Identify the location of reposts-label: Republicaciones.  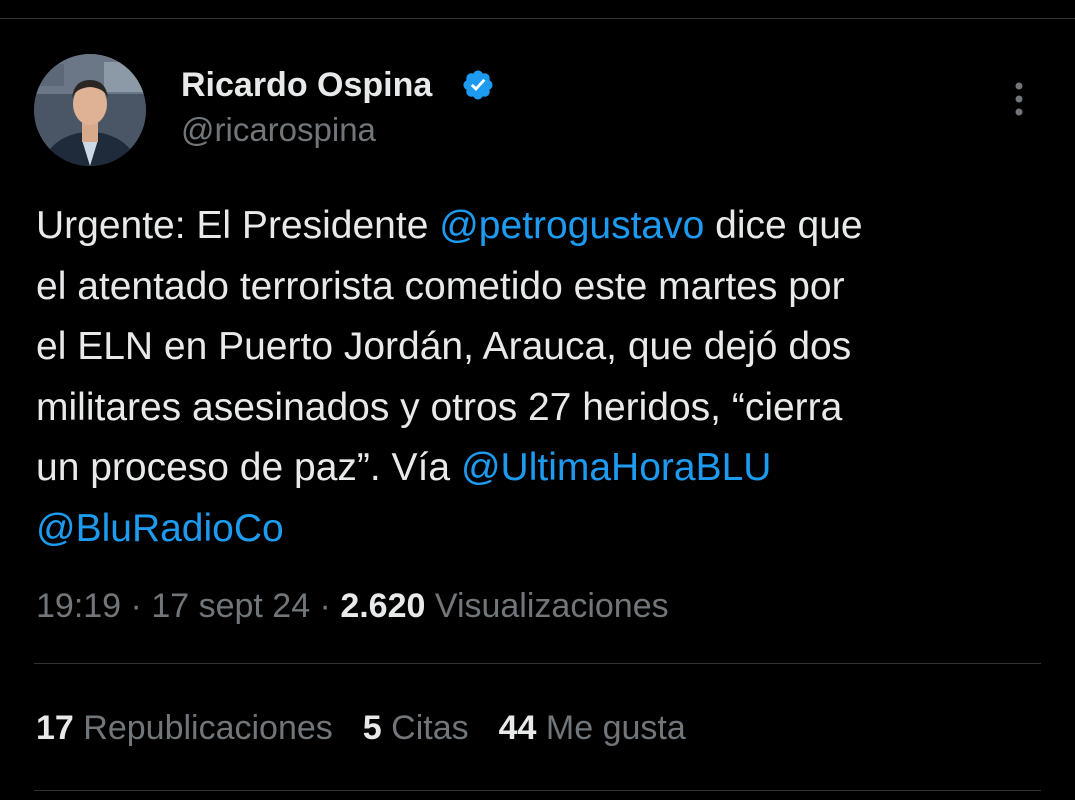
(208, 728).